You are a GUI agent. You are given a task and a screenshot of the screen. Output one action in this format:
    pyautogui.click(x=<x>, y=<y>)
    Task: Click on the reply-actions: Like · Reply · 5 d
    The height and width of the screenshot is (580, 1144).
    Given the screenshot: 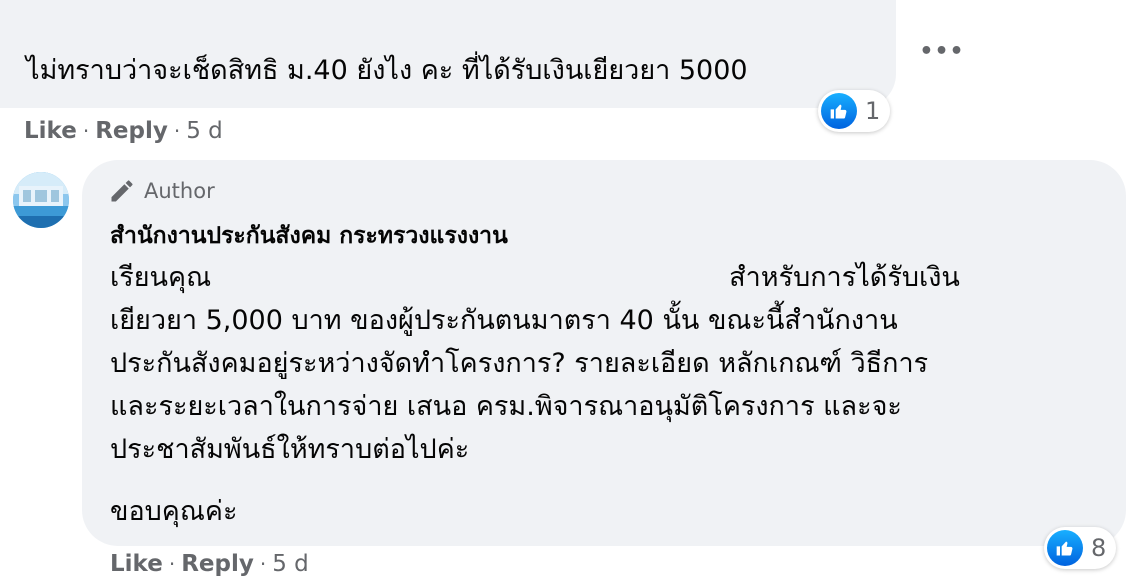 What is the action you would take?
    pyautogui.click(x=209, y=564)
    